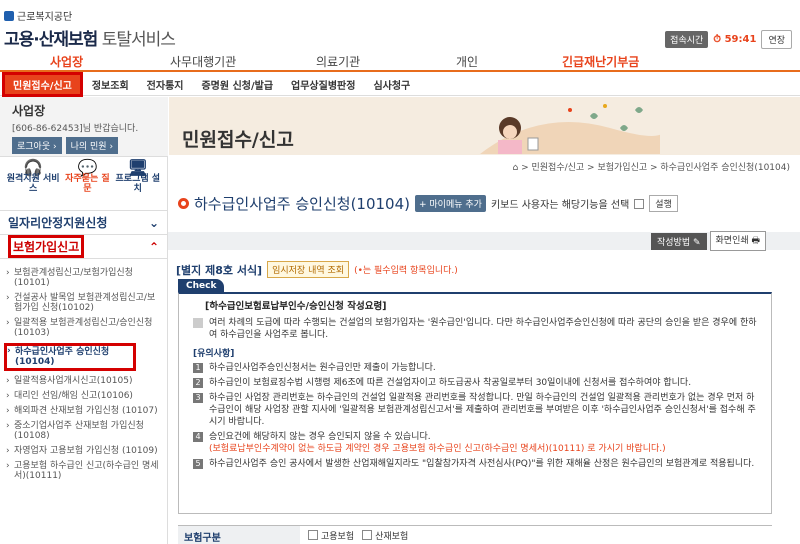 This screenshot has width=800, height=544. What do you see at coordinates (477, 368) in the screenshot?
I see `notice-item: 1 하수급인사업주승인신청서는 원수급인만 제출이 가능합니다.` at bounding box center [477, 368].